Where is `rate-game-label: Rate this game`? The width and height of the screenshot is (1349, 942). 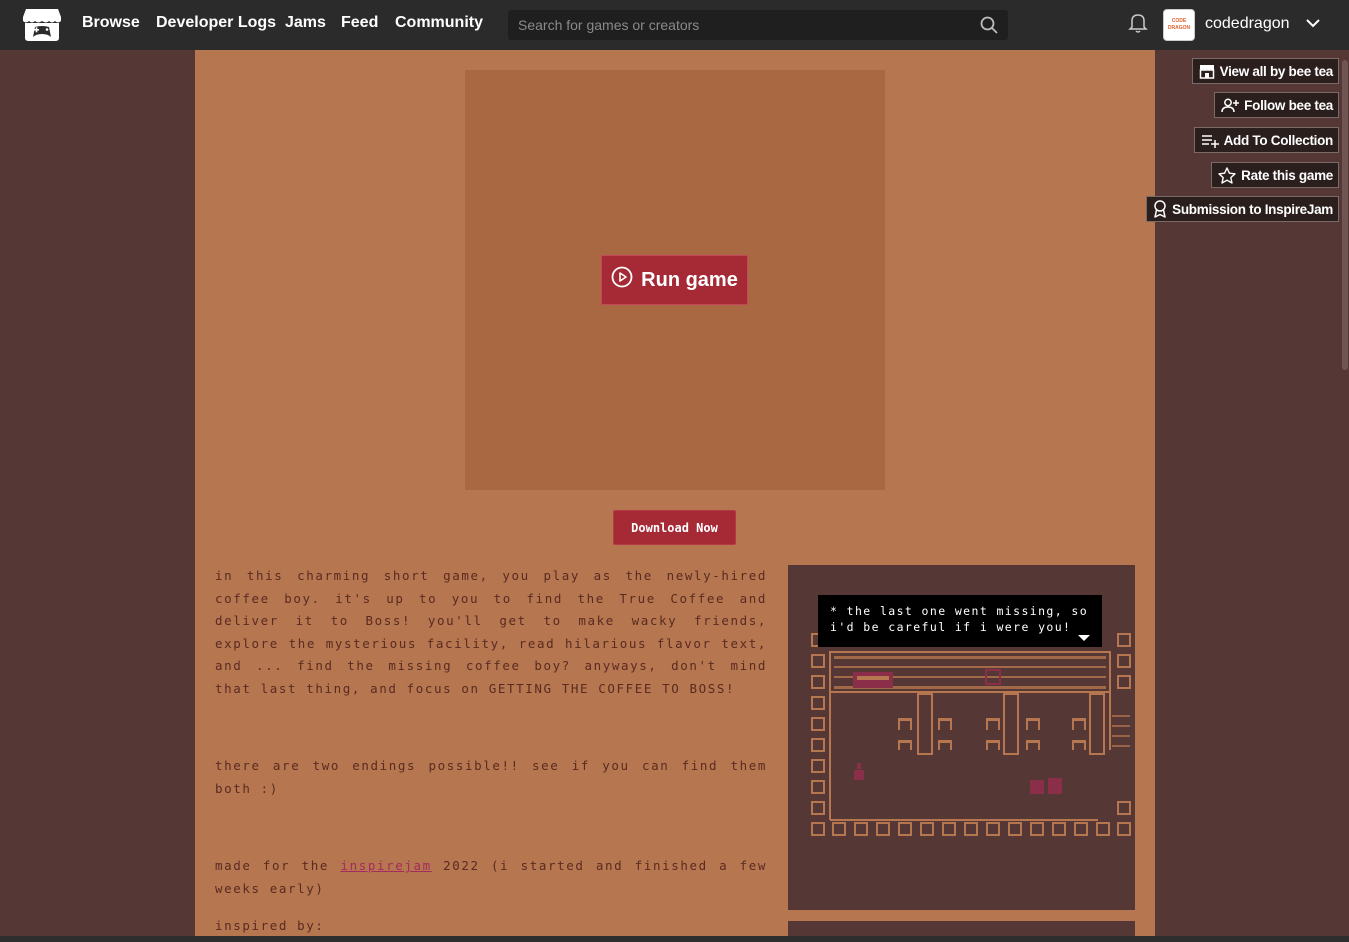
rate-game-label: Rate this game is located at coordinates (1287, 175).